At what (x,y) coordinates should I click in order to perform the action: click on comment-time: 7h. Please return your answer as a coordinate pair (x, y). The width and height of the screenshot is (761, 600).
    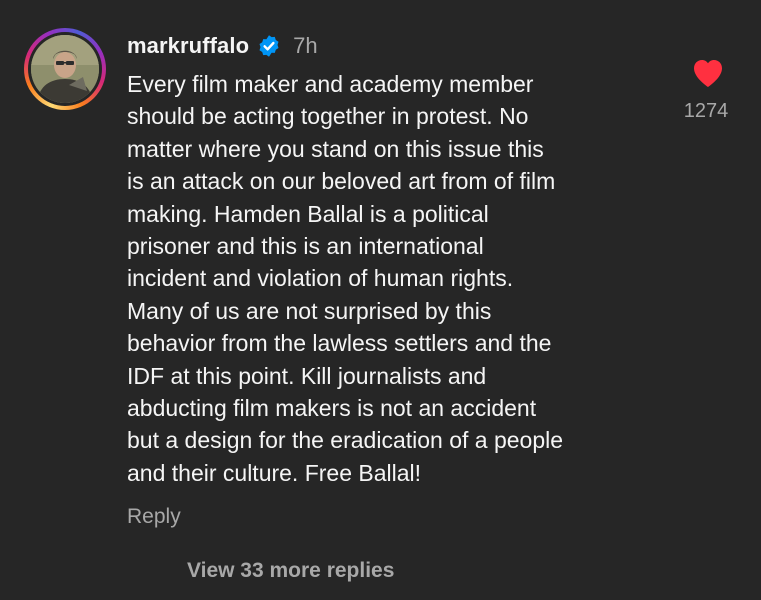
    Looking at the image, I should click on (305, 45).